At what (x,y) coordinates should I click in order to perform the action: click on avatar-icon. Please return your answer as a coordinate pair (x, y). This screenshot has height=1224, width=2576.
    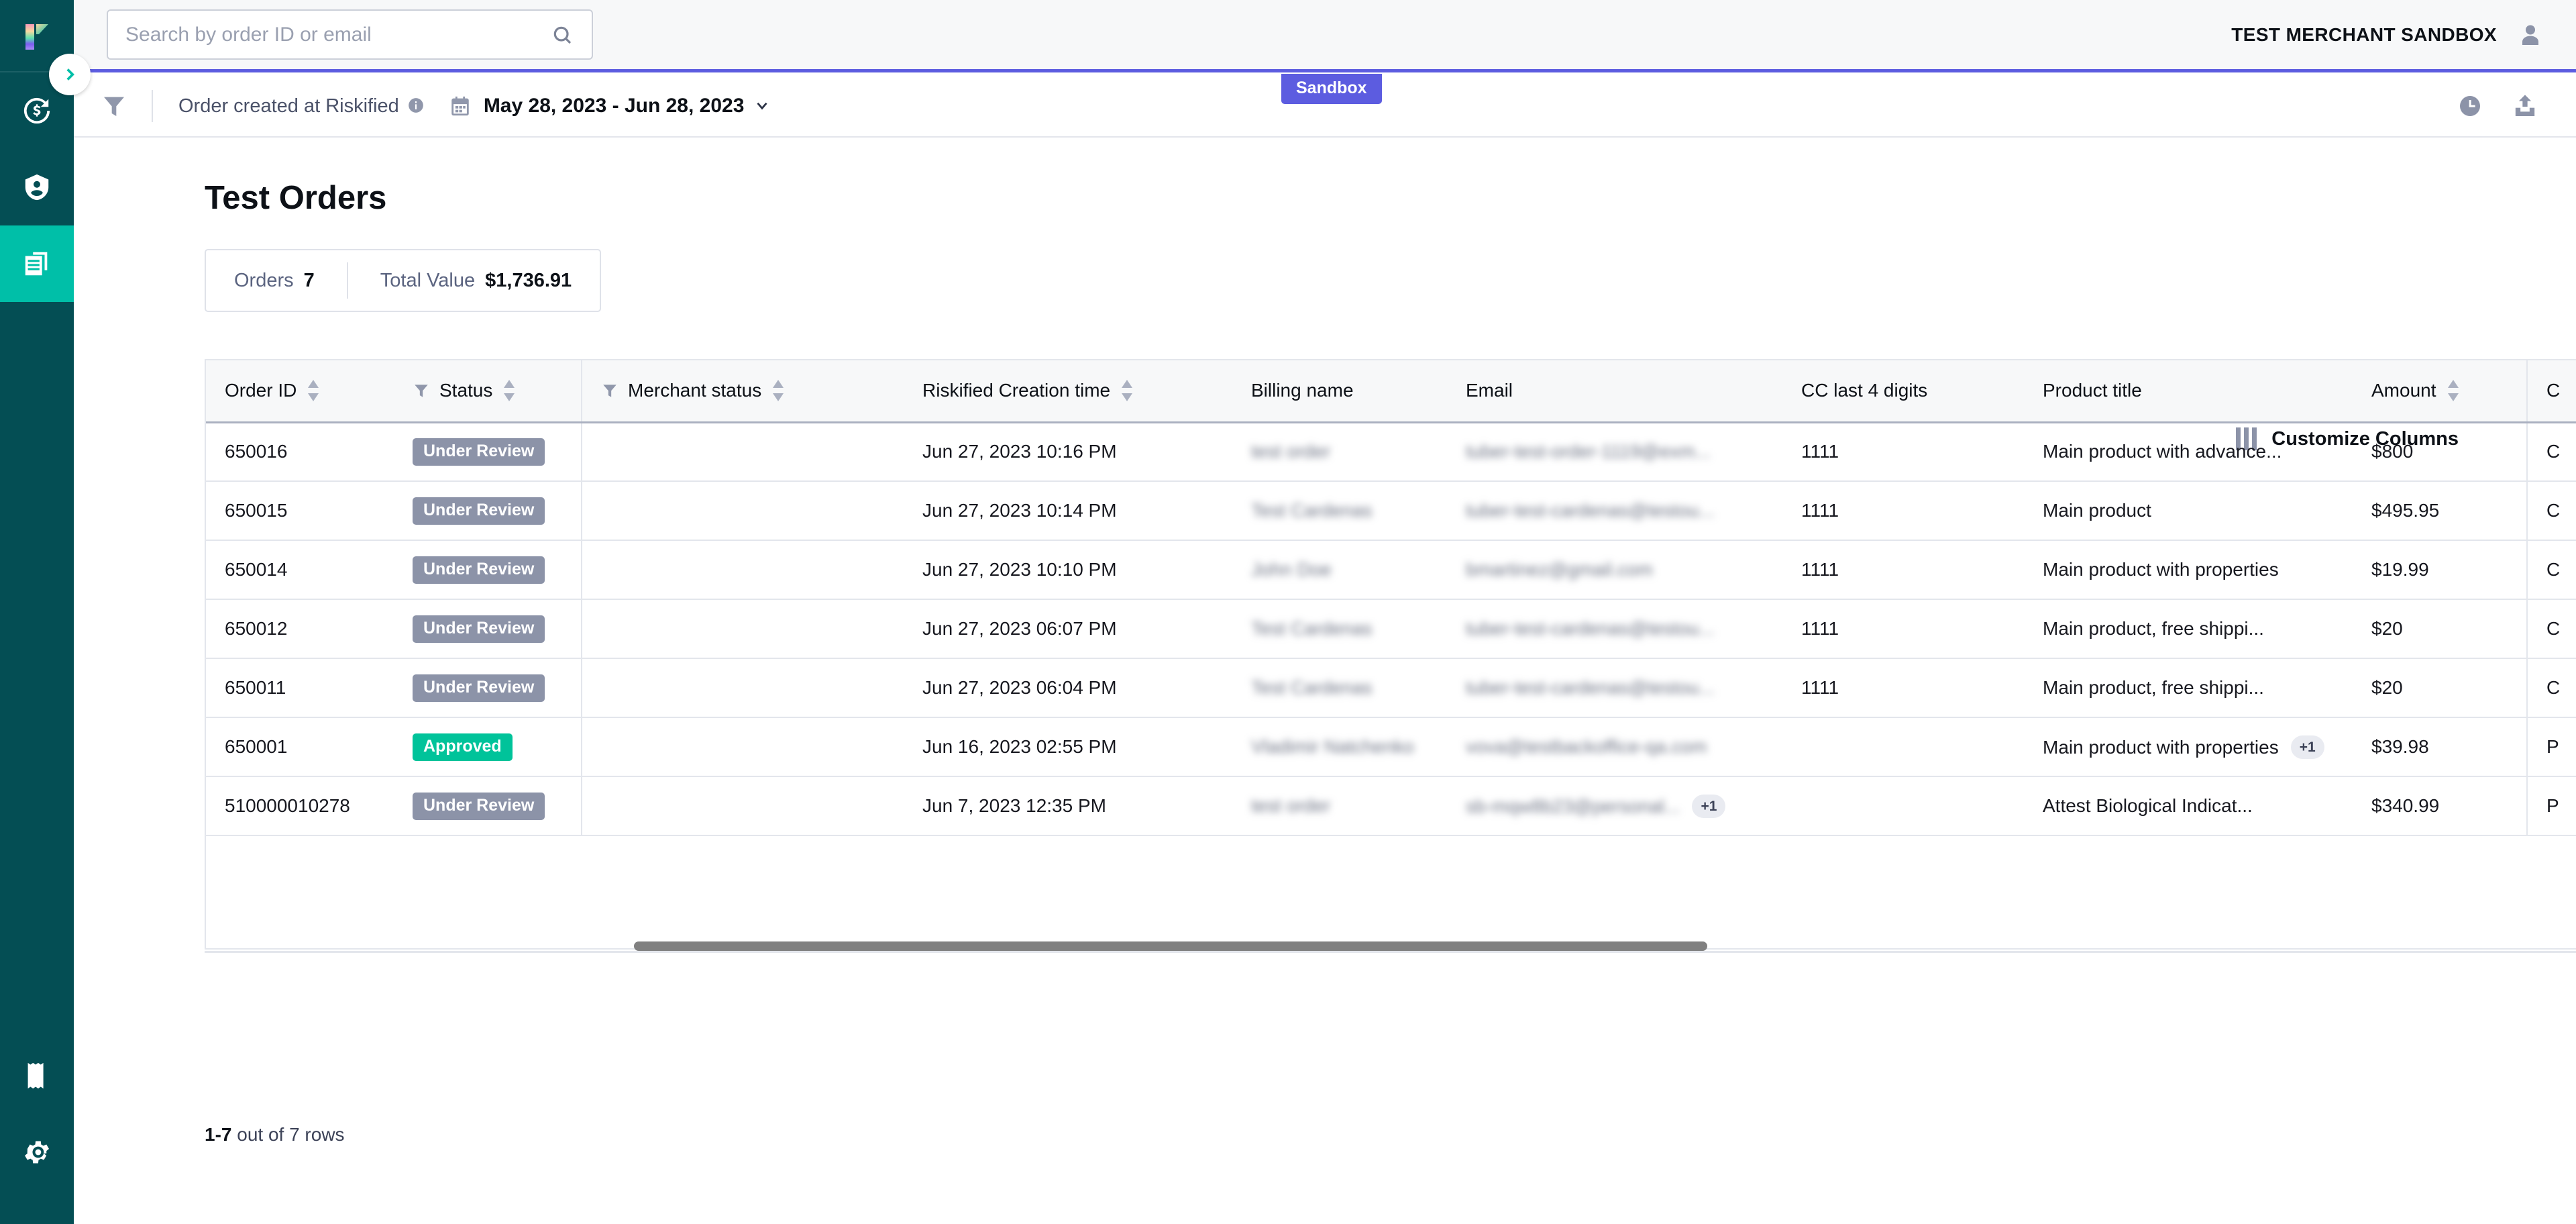
    Looking at the image, I should click on (2530, 34).